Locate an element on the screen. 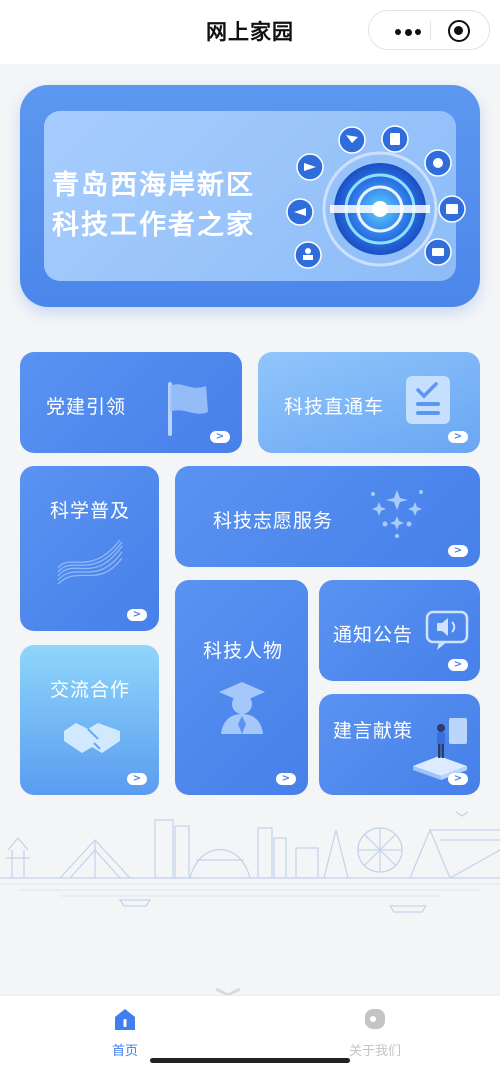 The width and height of the screenshot is (500, 1065). graduate-icon is located at coordinates (242, 708).